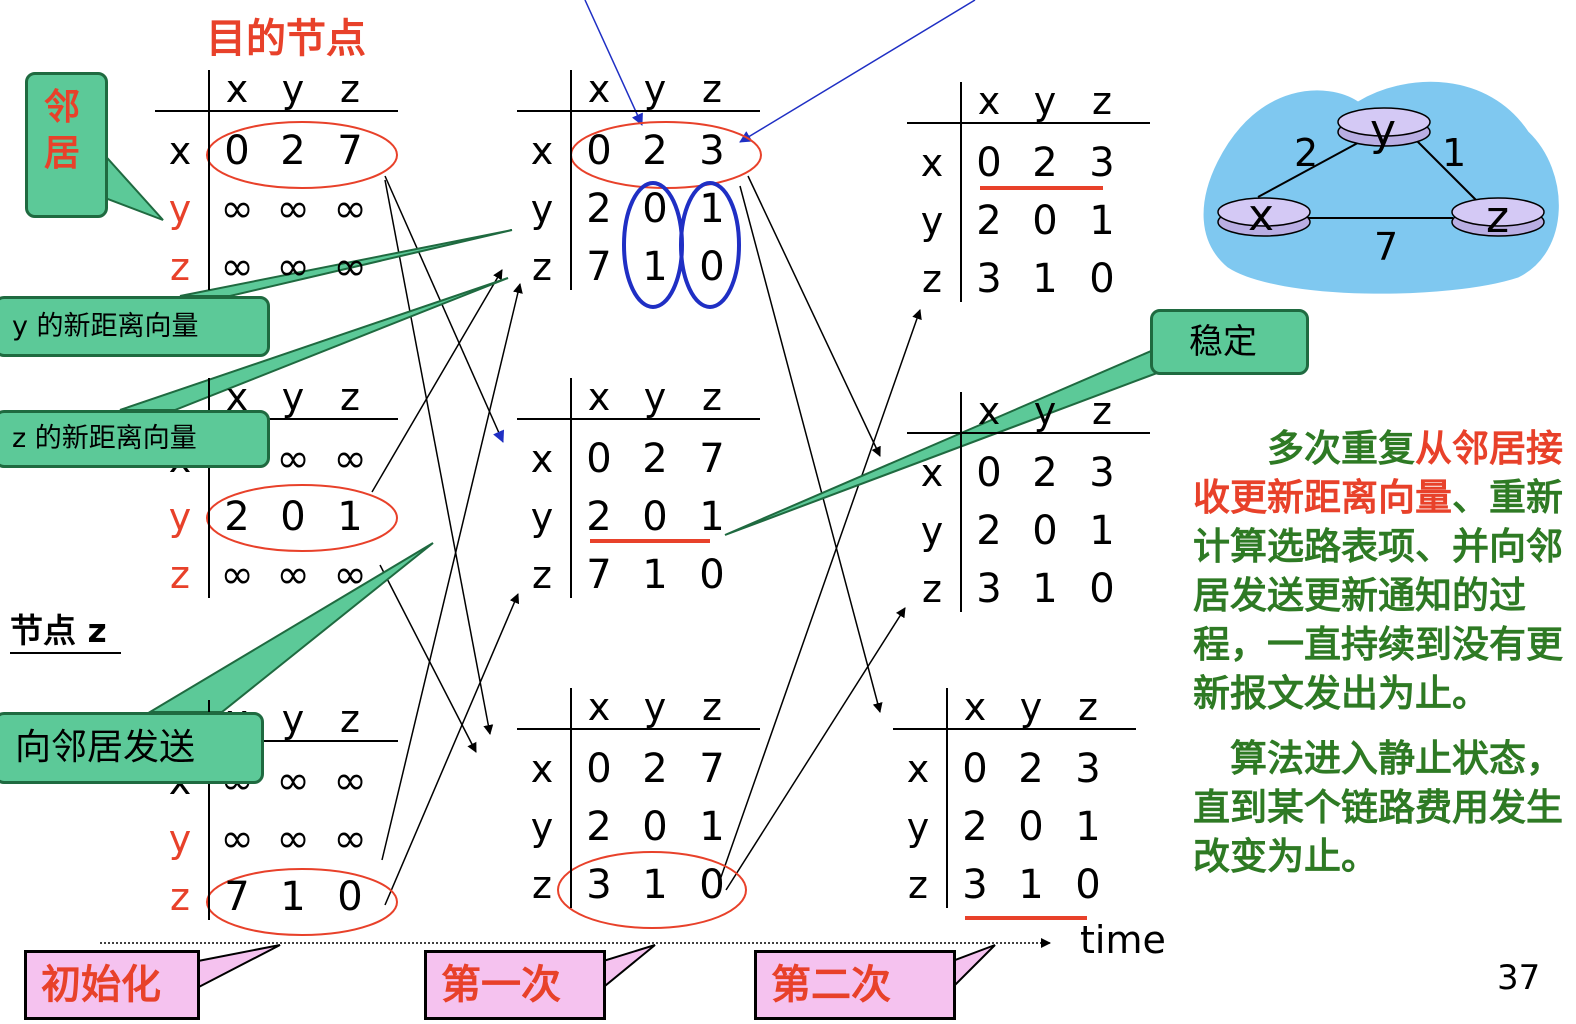 The width and height of the screenshot is (1576, 1024). I want to click on time-label: time, so click(1123, 940).